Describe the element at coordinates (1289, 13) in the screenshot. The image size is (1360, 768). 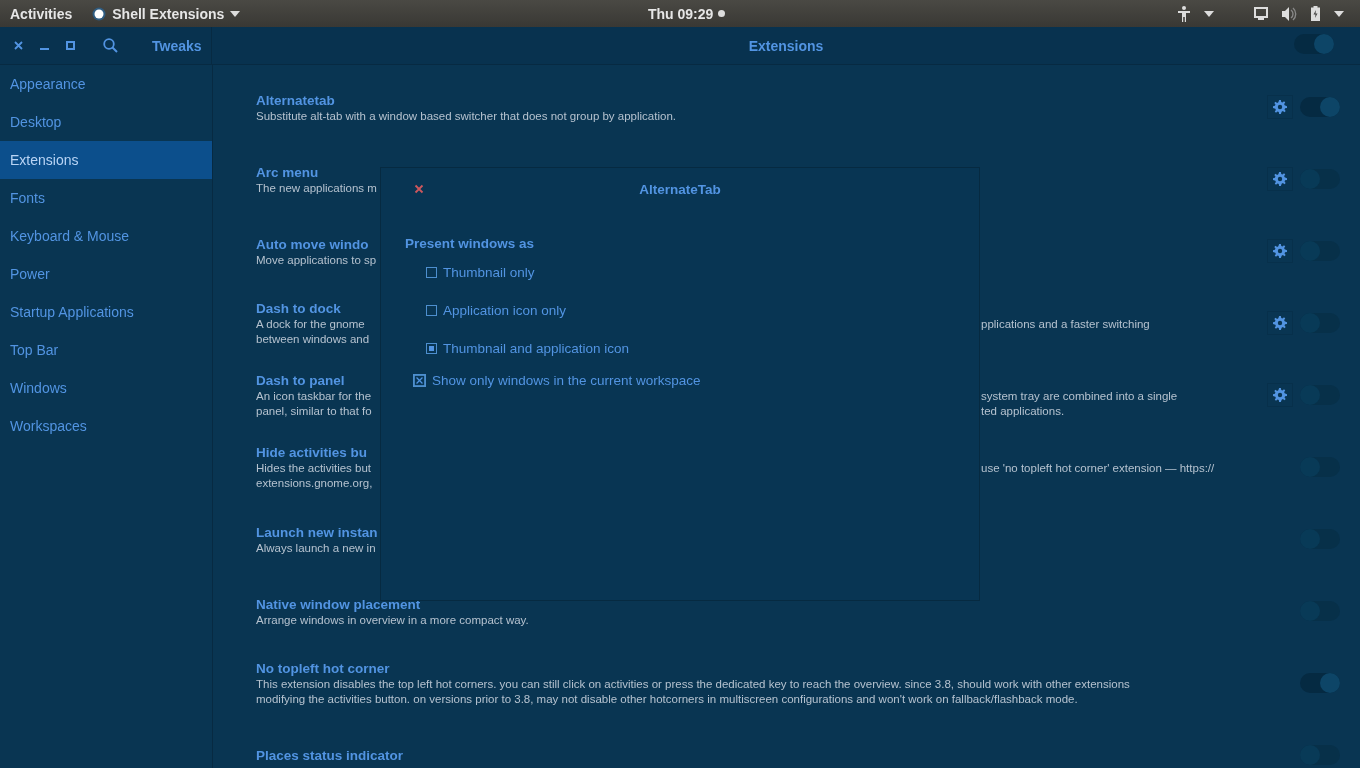
I see `volume-icon` at that location.